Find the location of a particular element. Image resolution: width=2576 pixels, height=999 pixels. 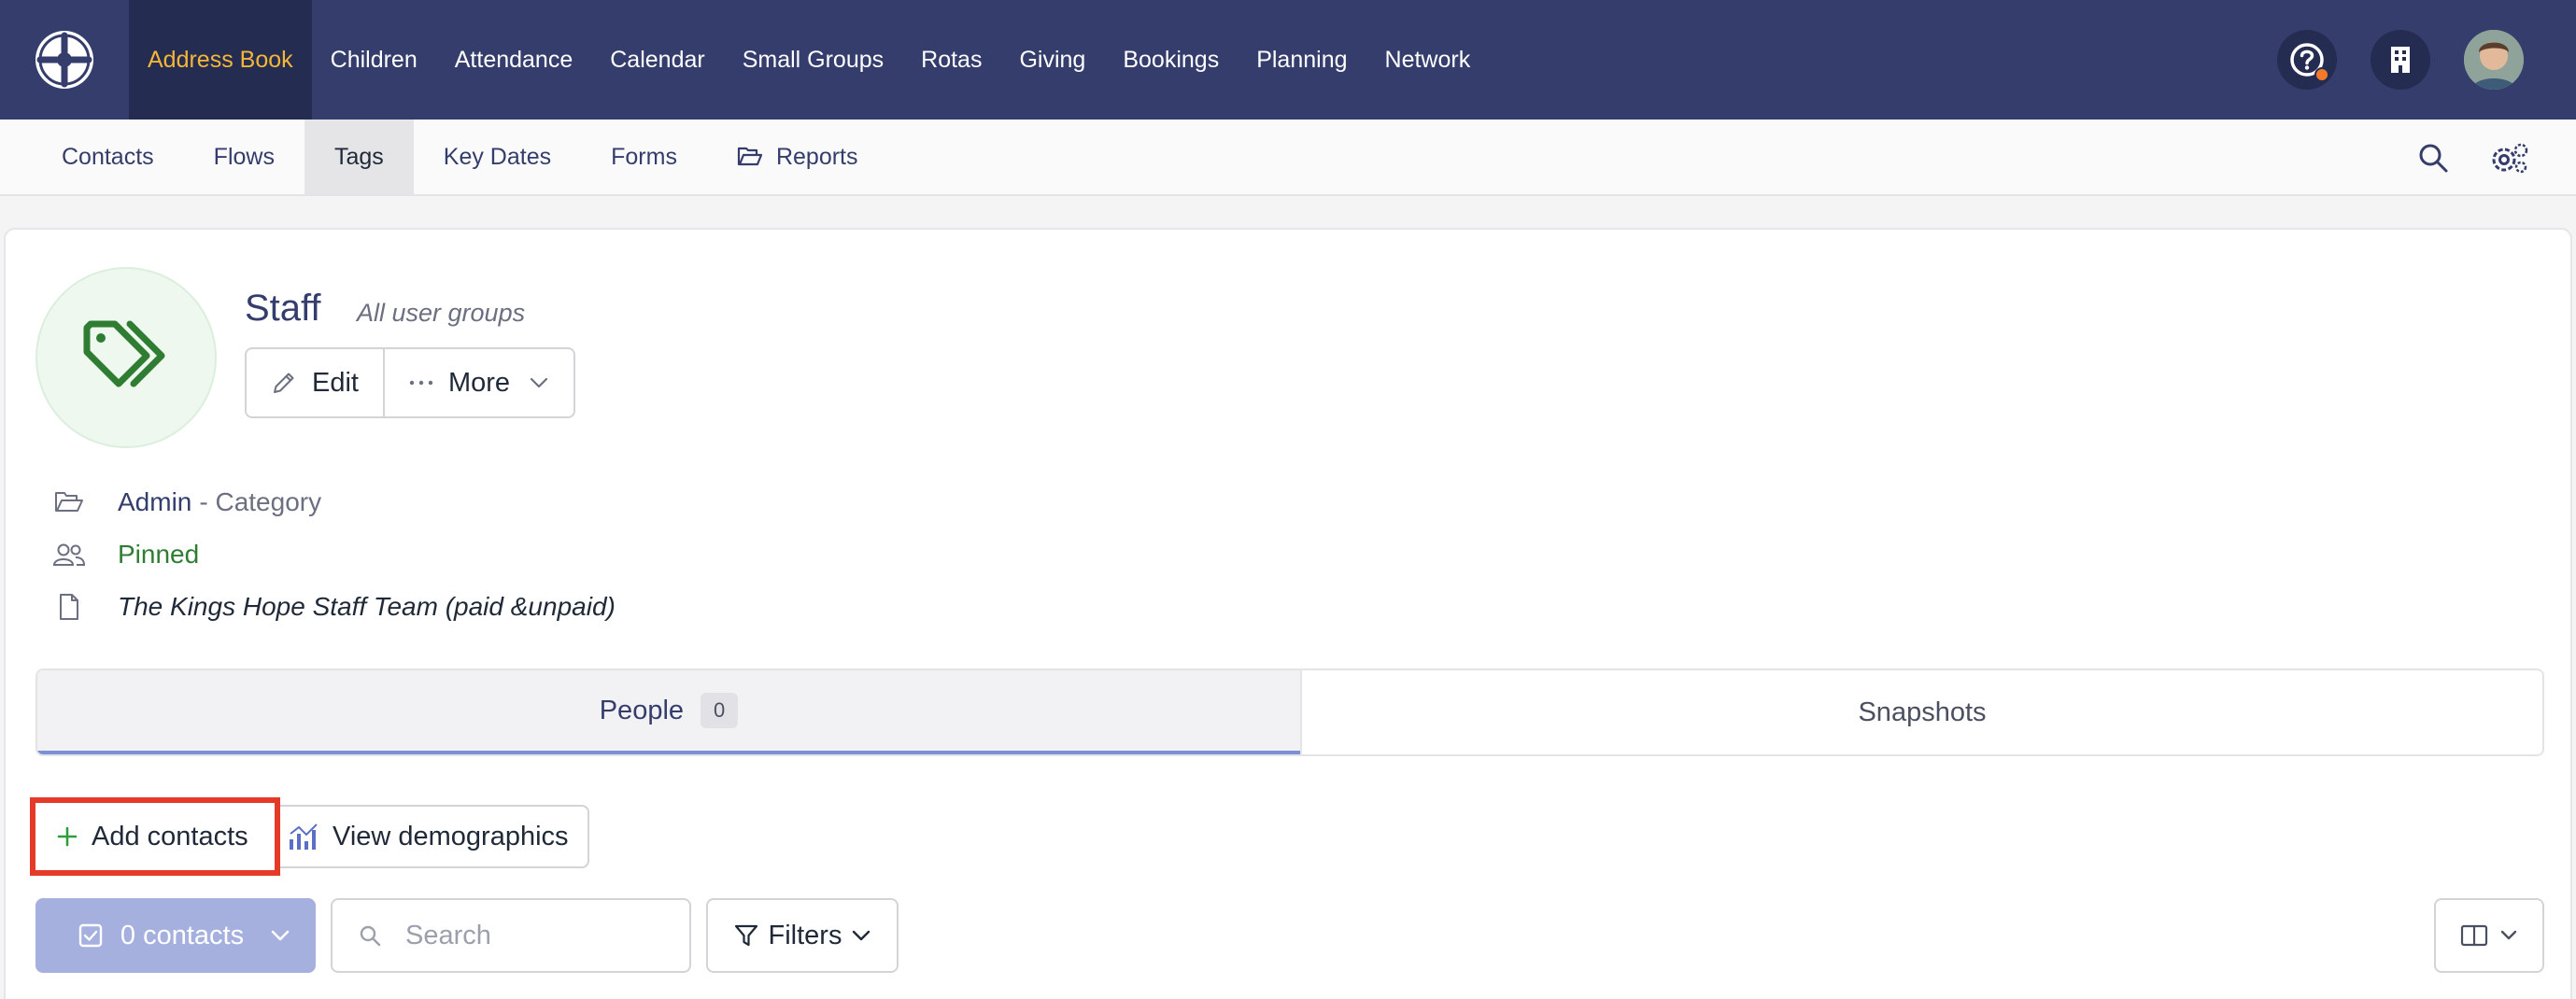

topnav-item-planning: Planning is located at coordinates (1302, 60).